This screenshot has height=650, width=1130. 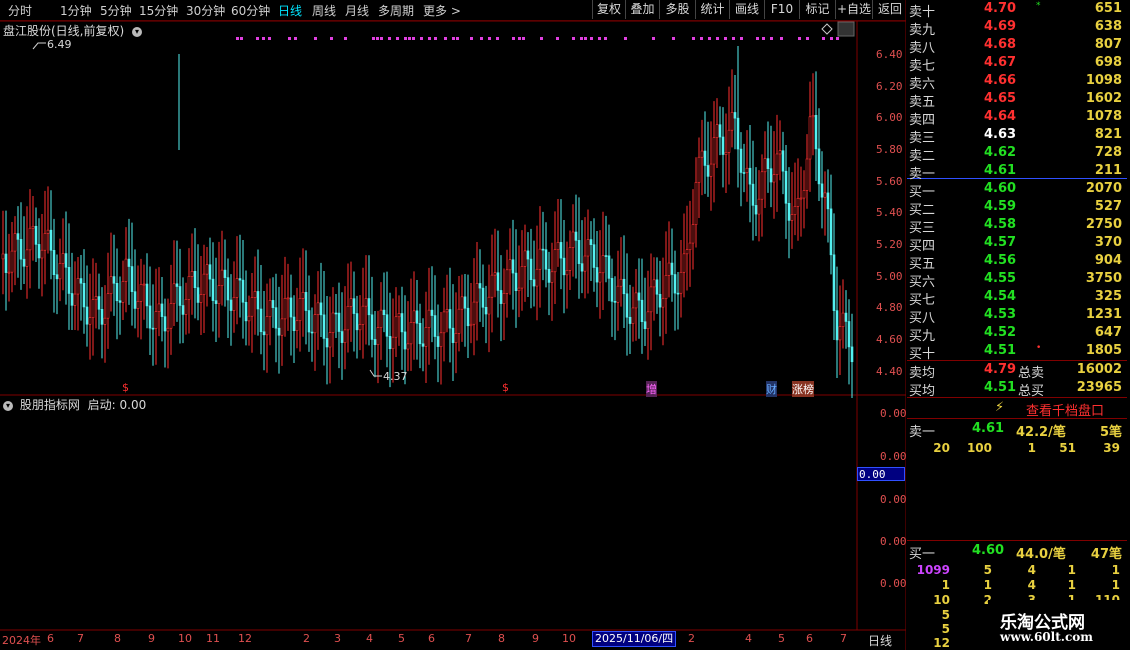 I want to click on bid-row: 买八 4.53 1231, so click(x=1017, y=316).